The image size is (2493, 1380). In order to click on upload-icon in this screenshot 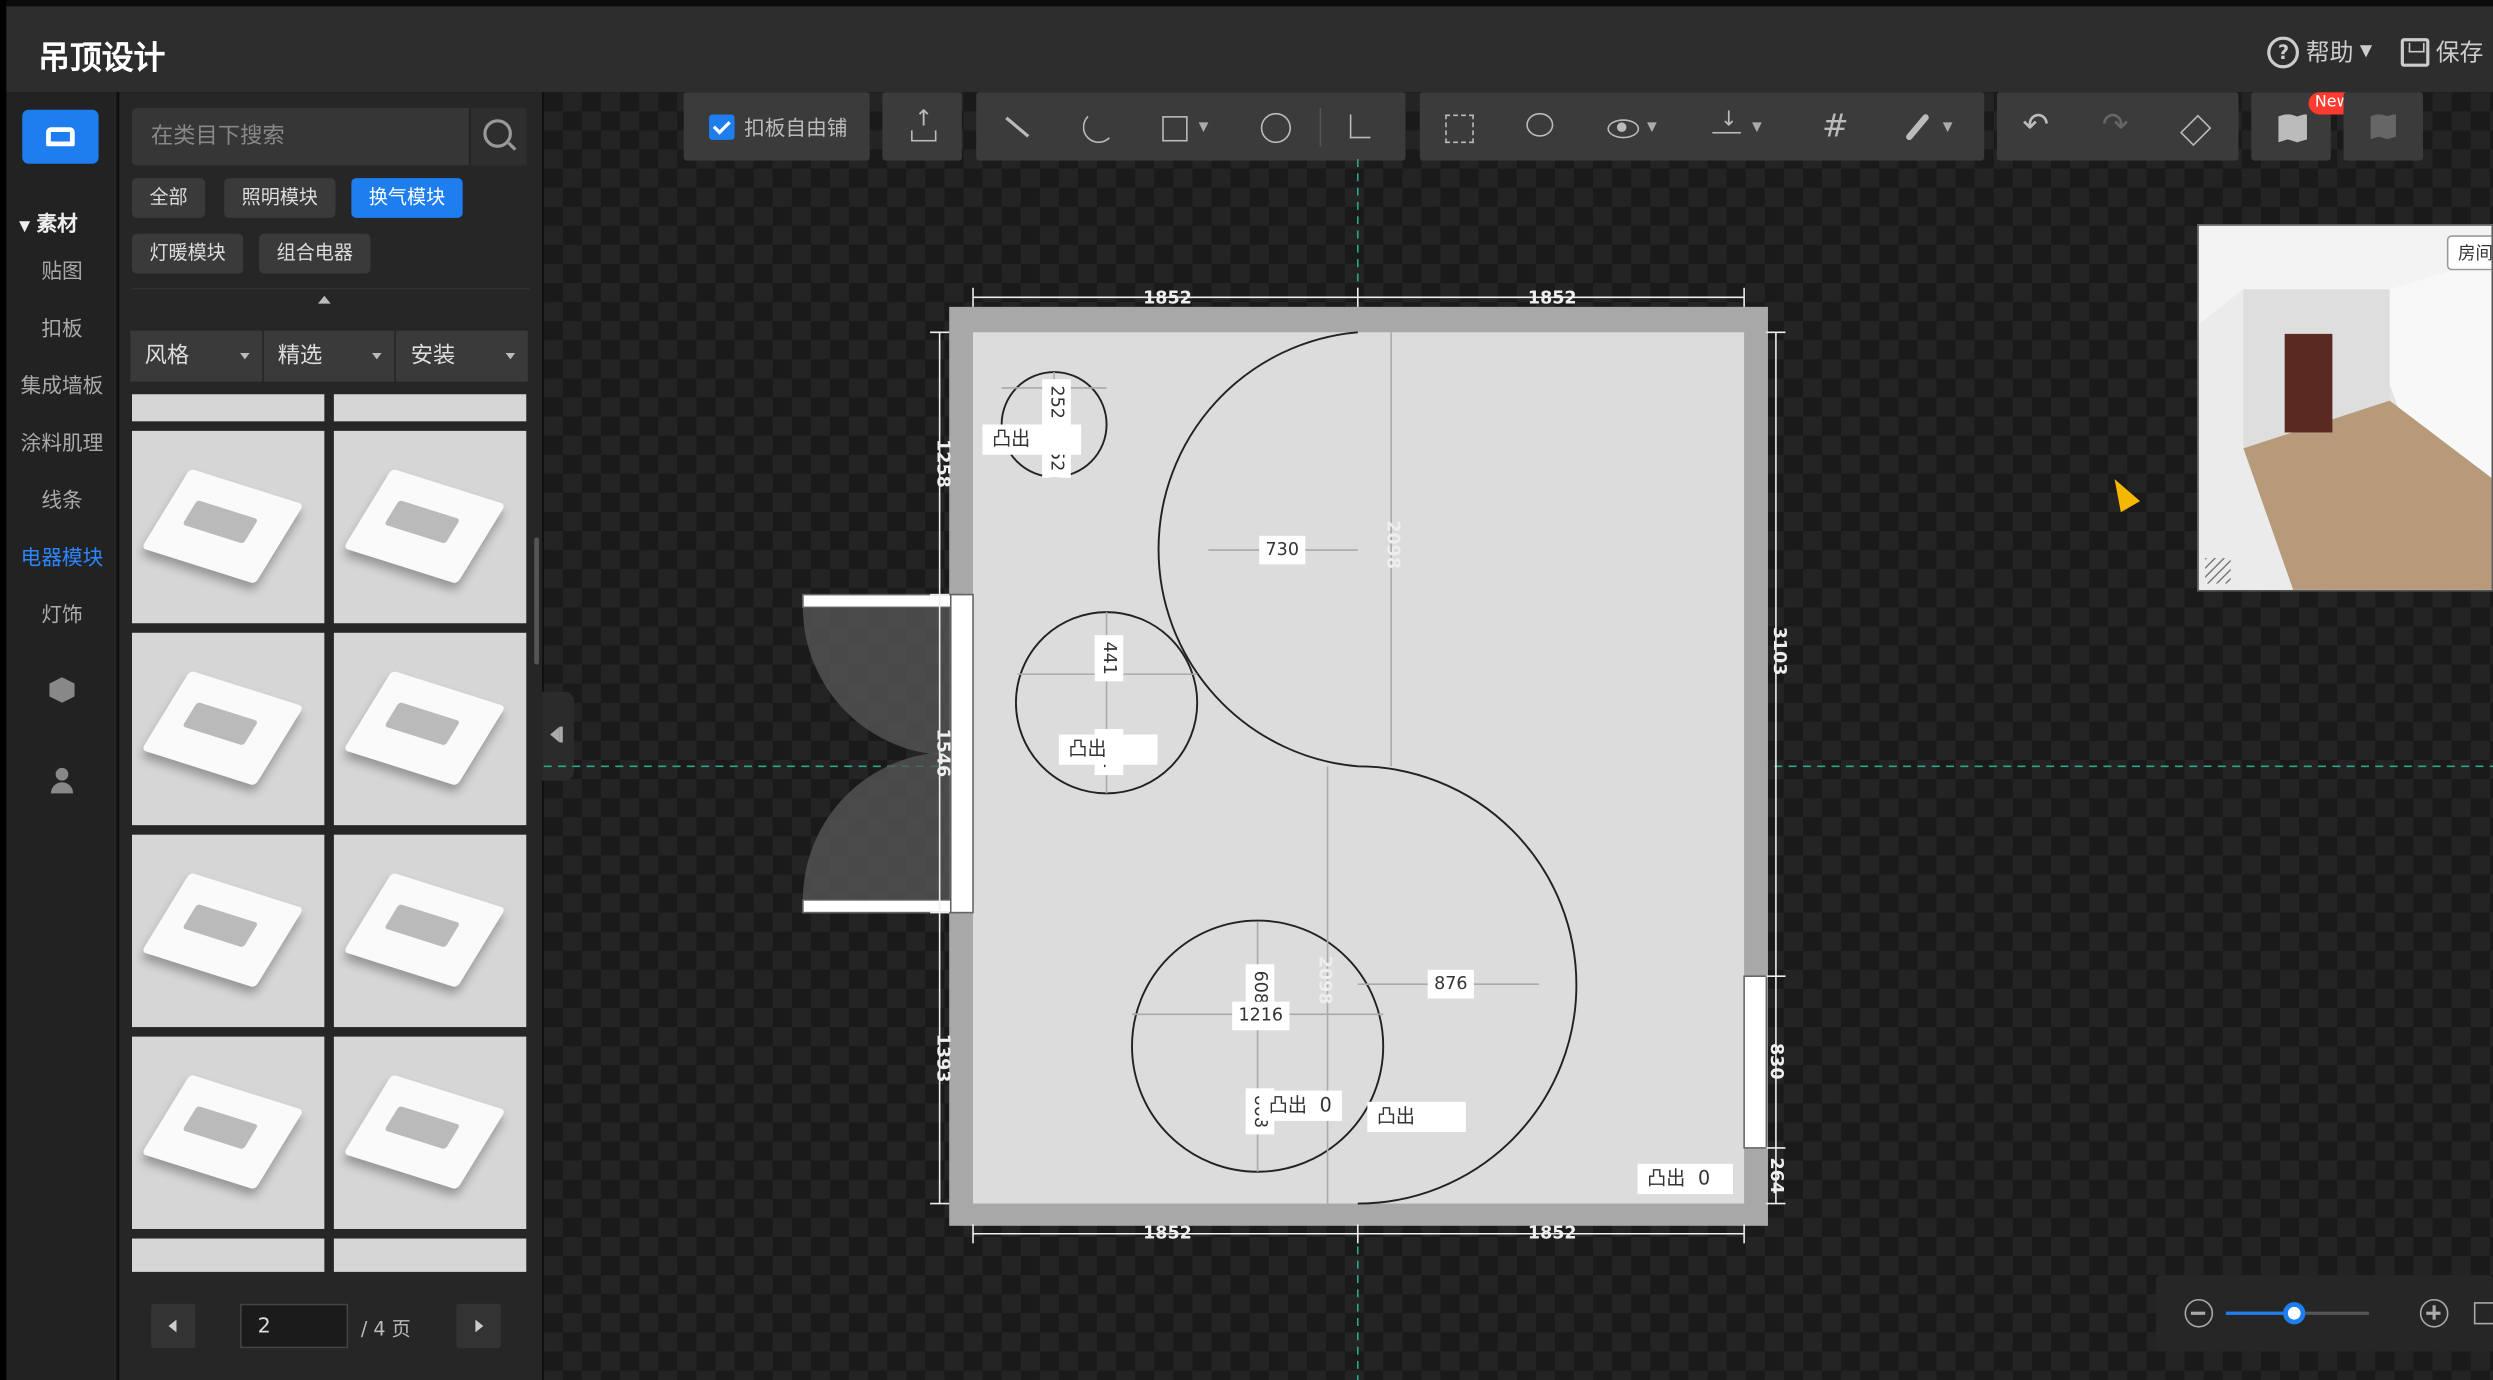, I will do `click(922, 124)`.